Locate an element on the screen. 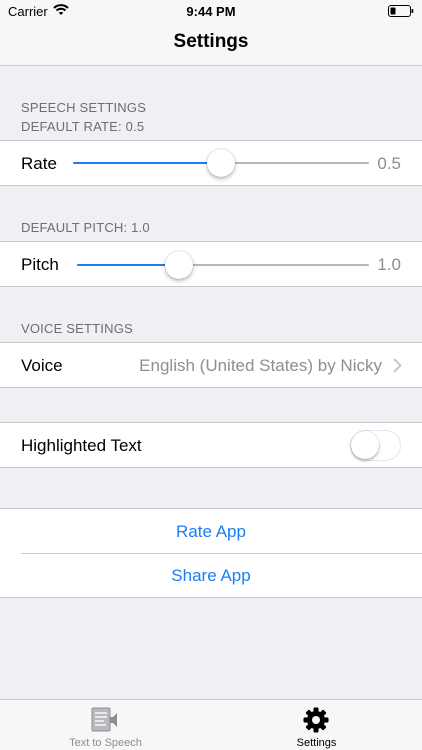 This screenshot has width=422, height=750. rate-slider-thumb is located at coordinates (221, 163).